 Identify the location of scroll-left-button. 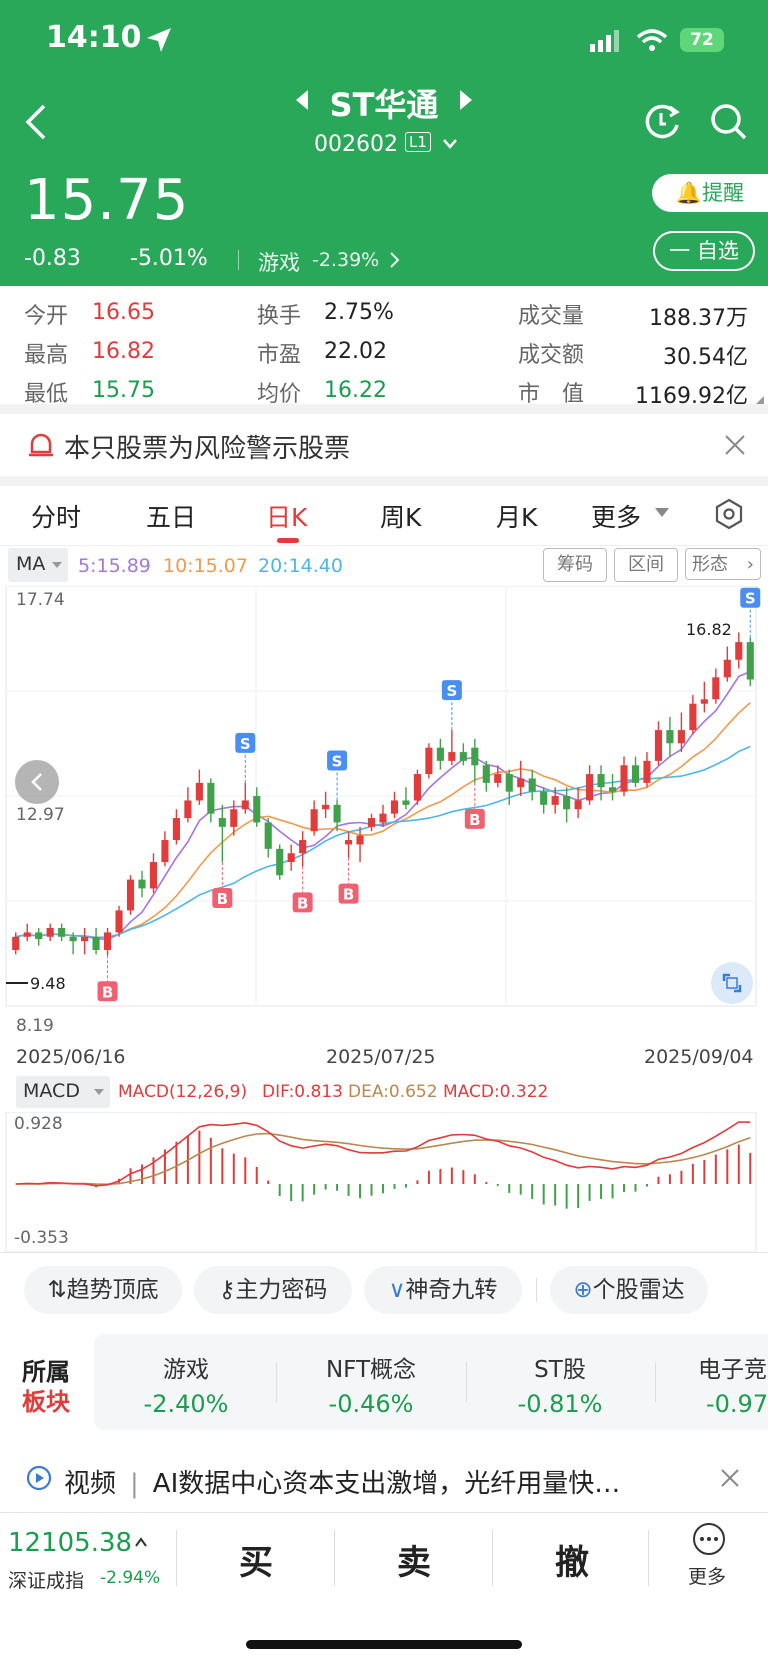
(37, 782).